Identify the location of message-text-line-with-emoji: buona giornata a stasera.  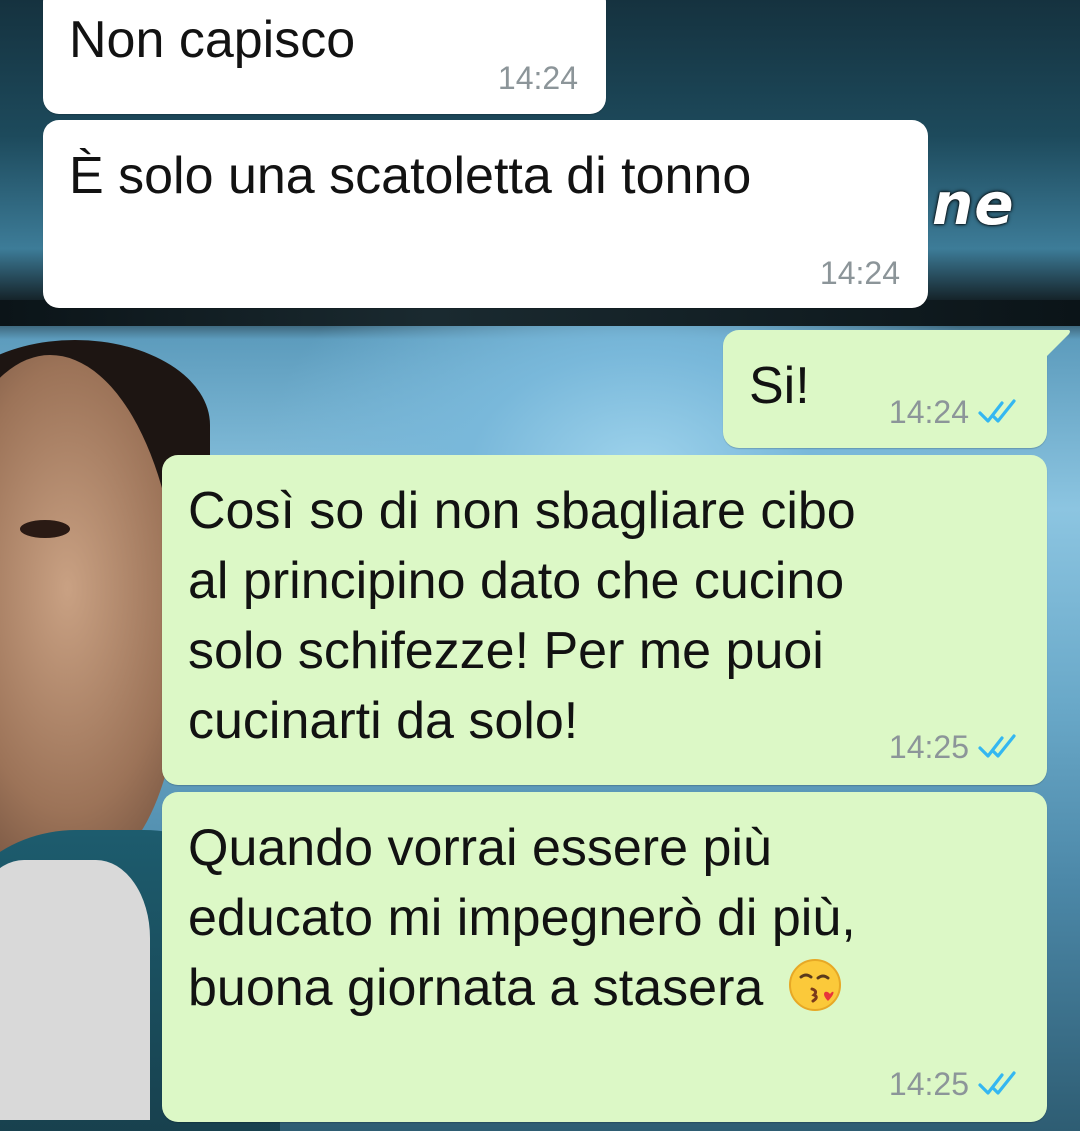
(516, 988).